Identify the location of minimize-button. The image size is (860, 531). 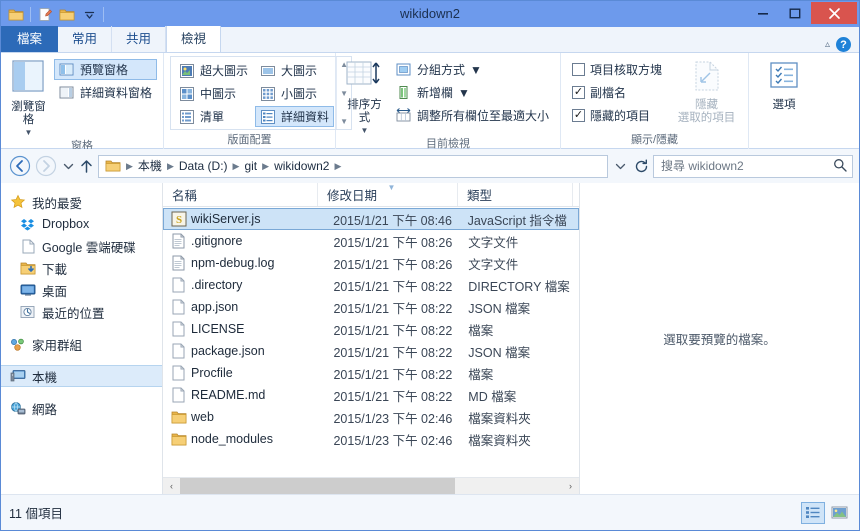
(763, 13).